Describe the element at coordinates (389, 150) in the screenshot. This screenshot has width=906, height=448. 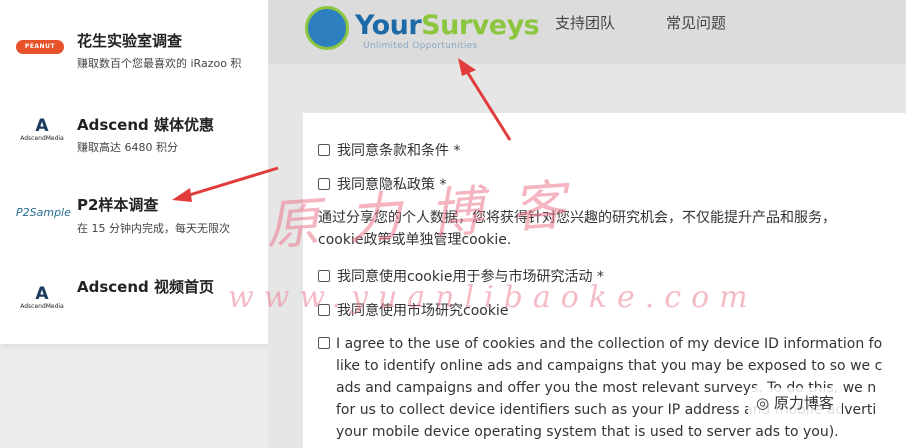
I see `checkbox-terms: 我同意条款和条件 *` at that location.